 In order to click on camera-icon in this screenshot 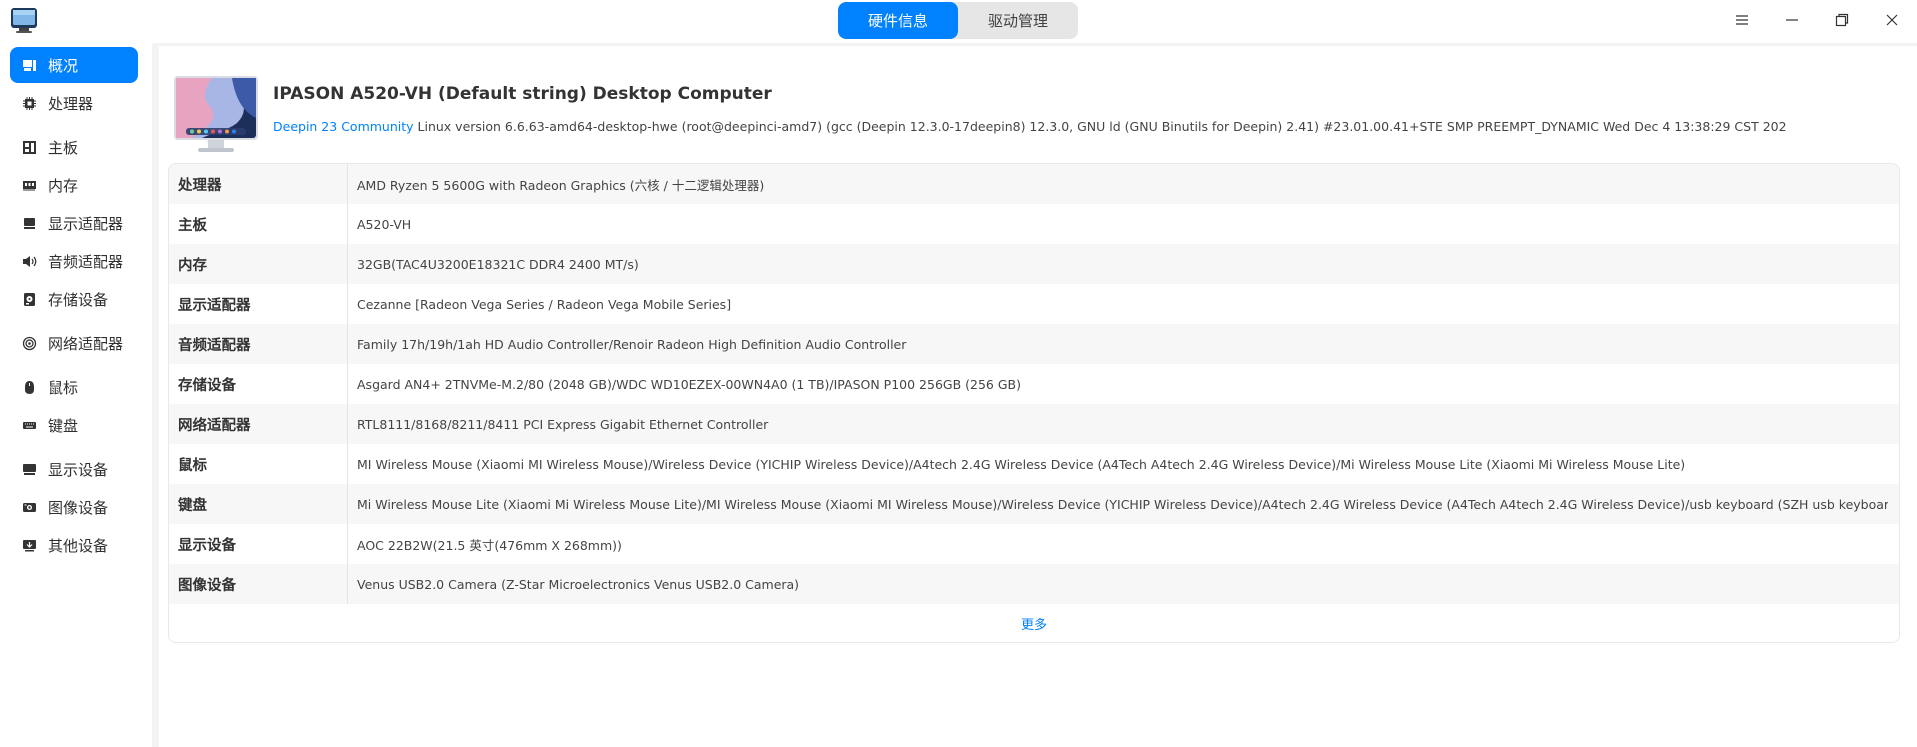, I will do `click(29, 507)`.